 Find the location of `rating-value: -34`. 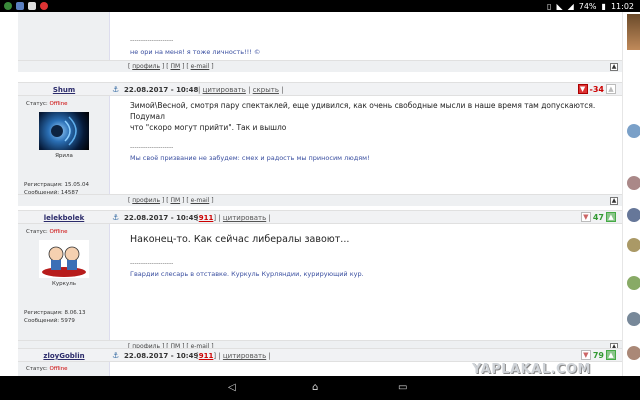

rating-value: -34 is located at coordinates (596, 89).